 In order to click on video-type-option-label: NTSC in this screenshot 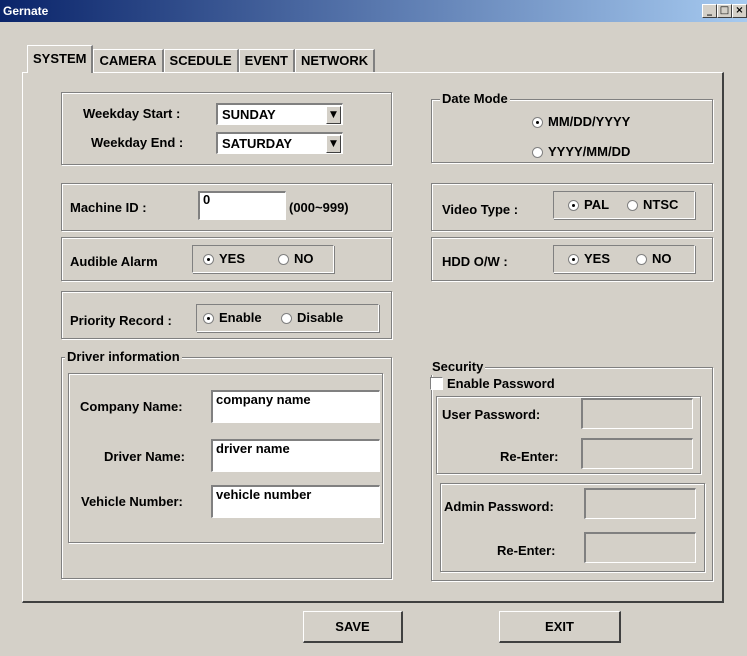, I will do `click(661, 204)`.